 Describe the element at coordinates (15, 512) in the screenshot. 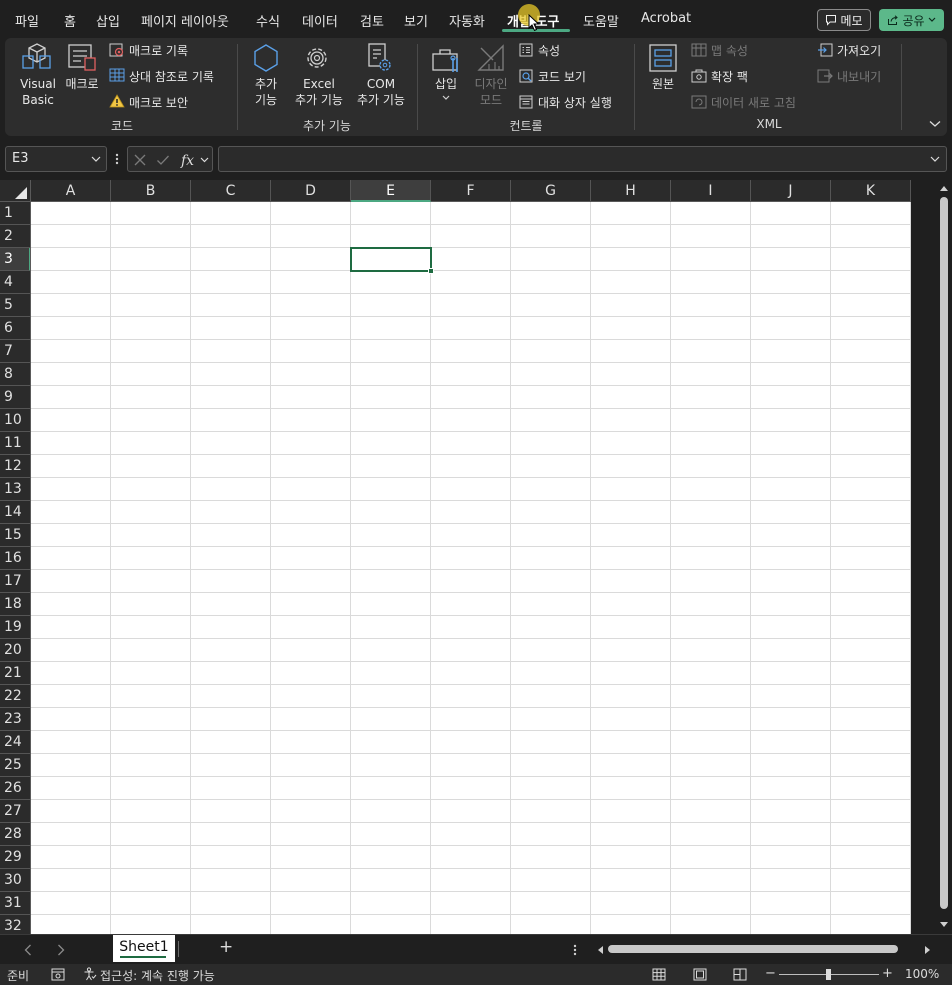

I see `row-header: 14` at that location.